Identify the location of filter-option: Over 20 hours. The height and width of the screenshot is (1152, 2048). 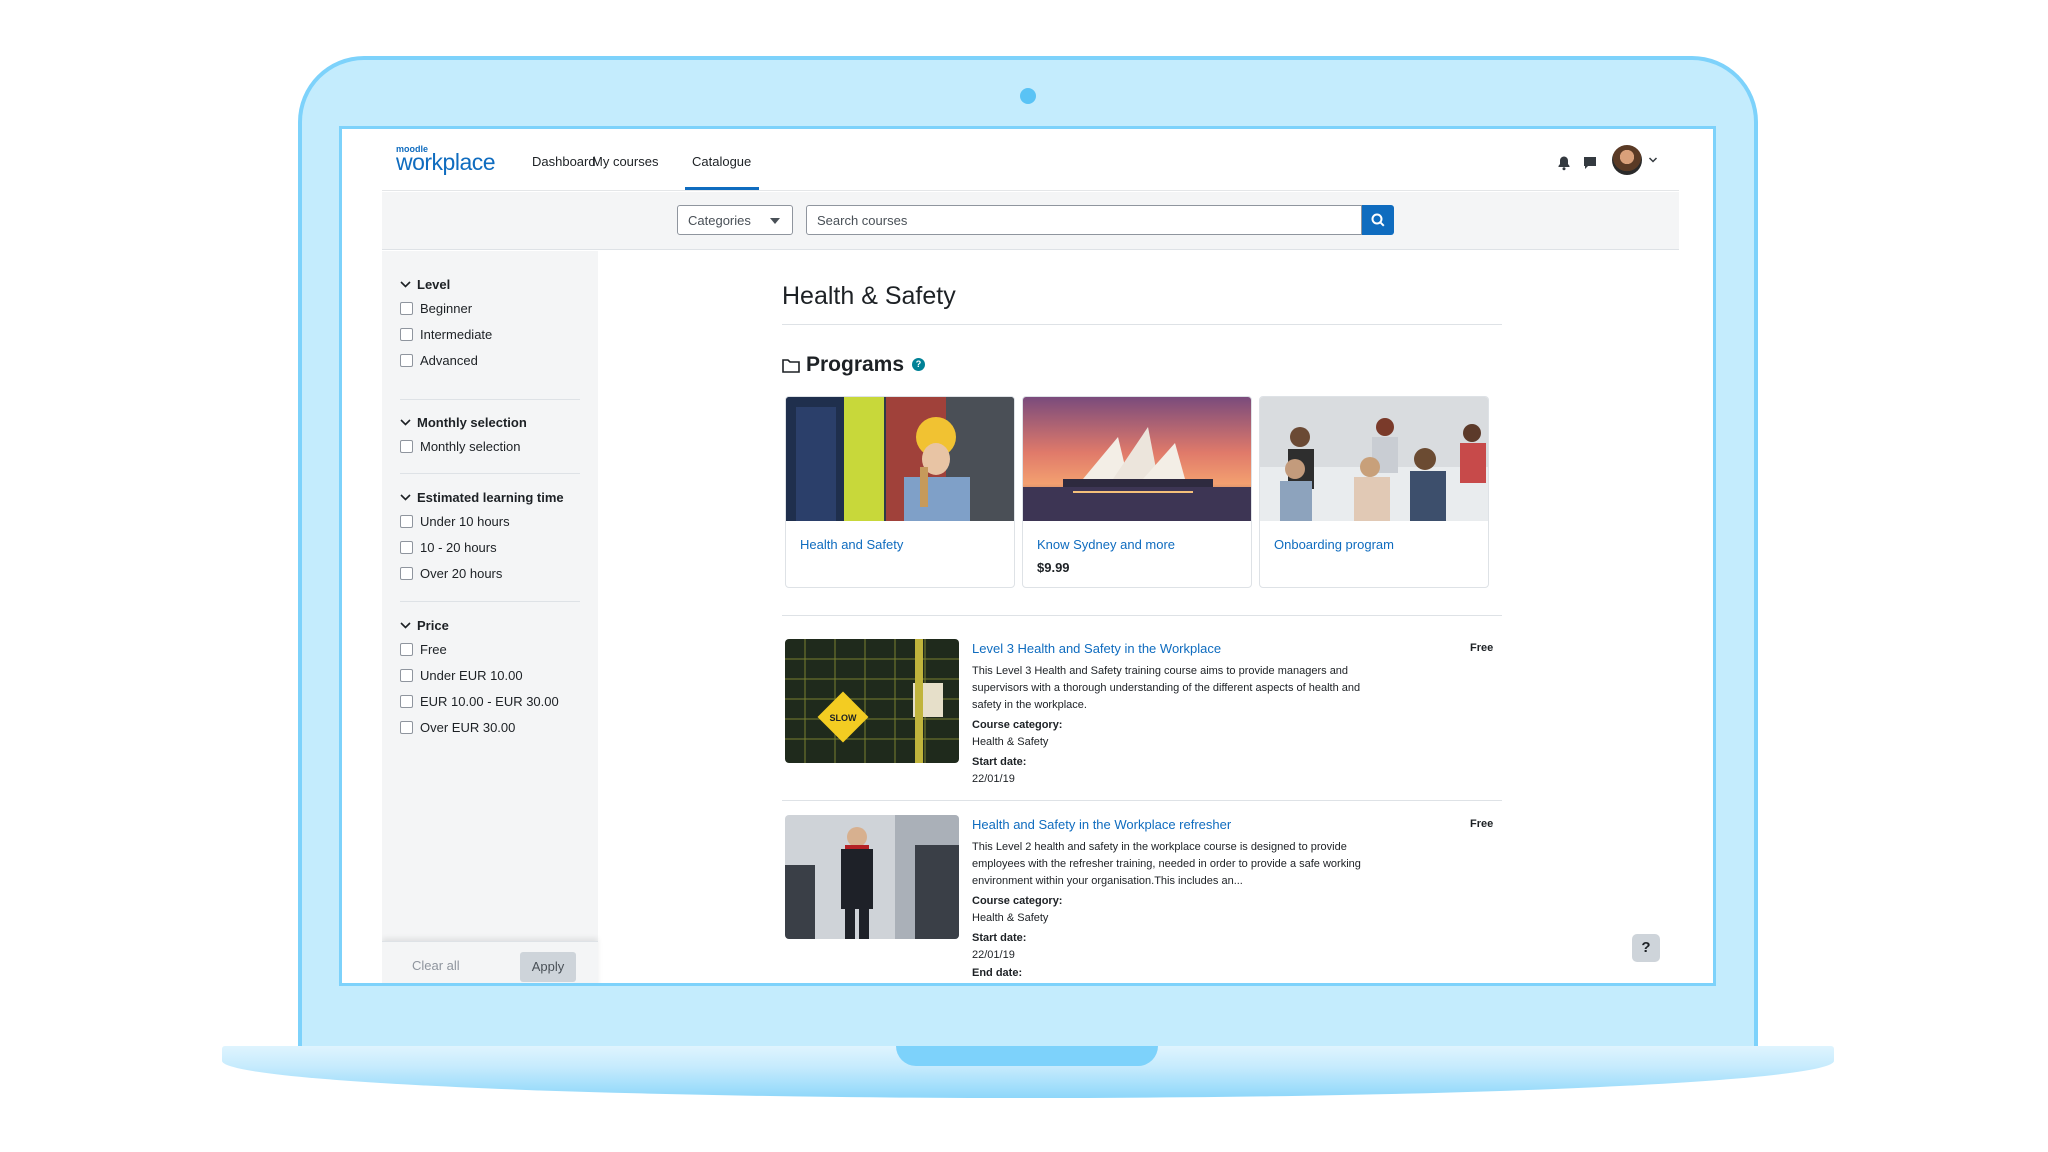
(490, 574).